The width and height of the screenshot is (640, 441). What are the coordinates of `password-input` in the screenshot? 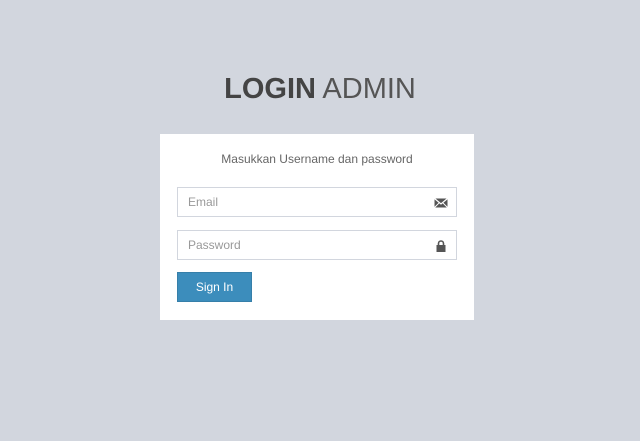 It's located at (303, 245).